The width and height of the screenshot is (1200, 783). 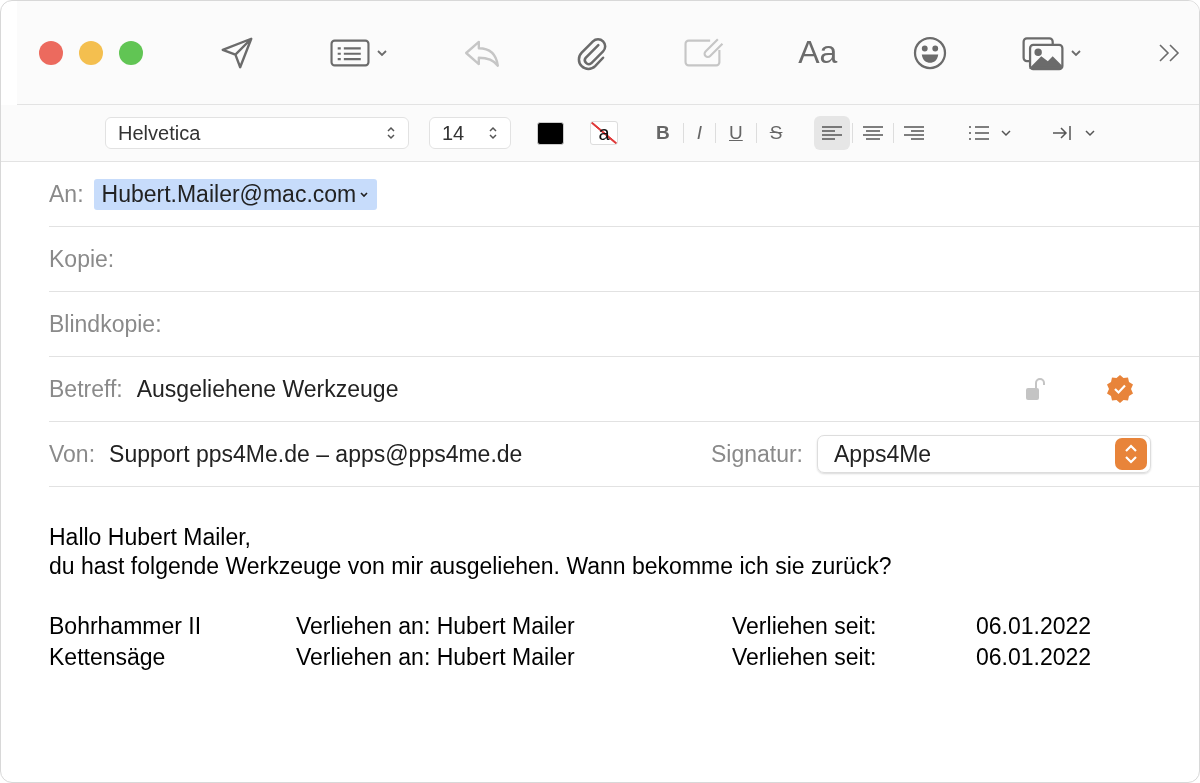 What do you see at coordinates (150, 537) in the screenshot?
I see `body-text: Hallo Hubert Mailer,` at bounding box center [150, 537].